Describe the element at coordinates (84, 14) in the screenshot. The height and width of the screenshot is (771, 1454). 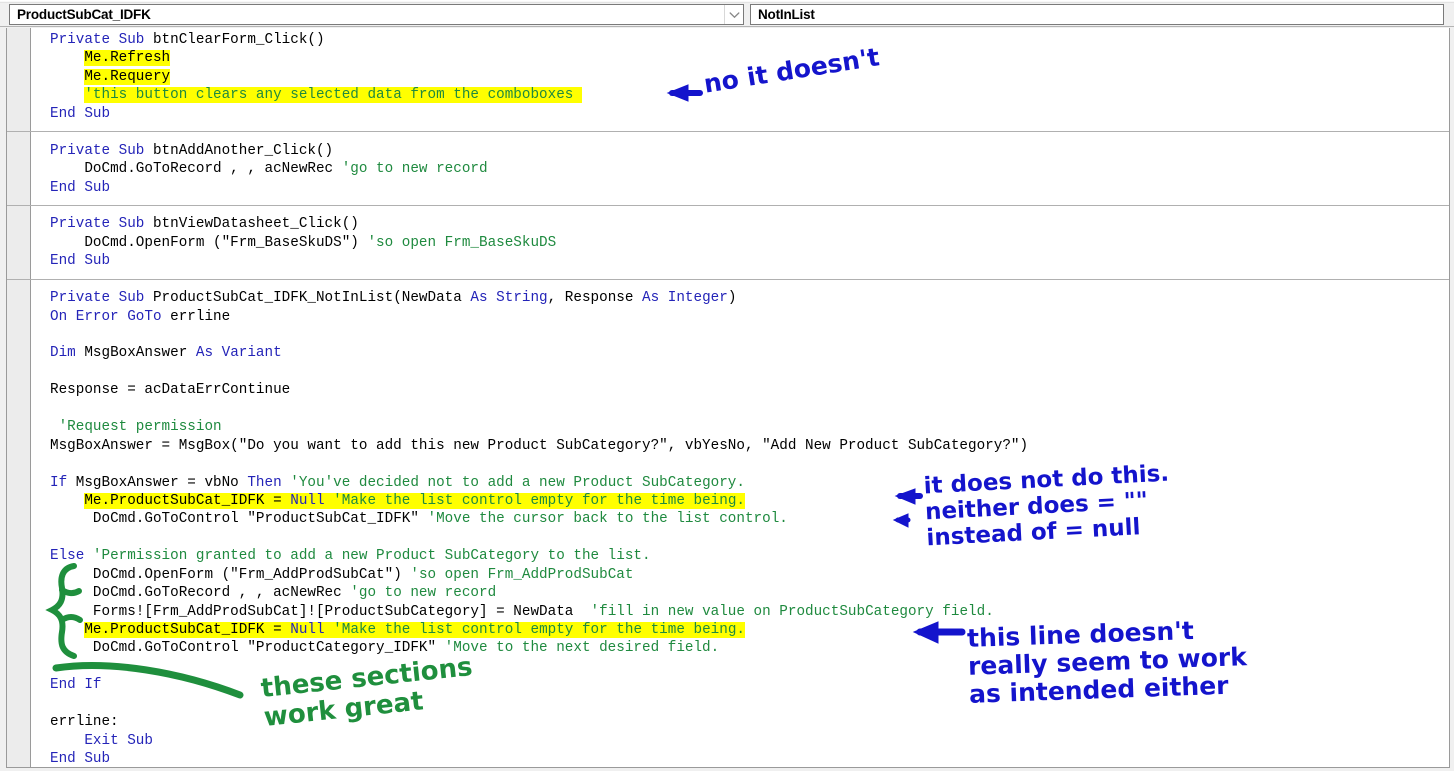
I see `object-dropdown-value: ProductSubCat_IDFK` at that location.